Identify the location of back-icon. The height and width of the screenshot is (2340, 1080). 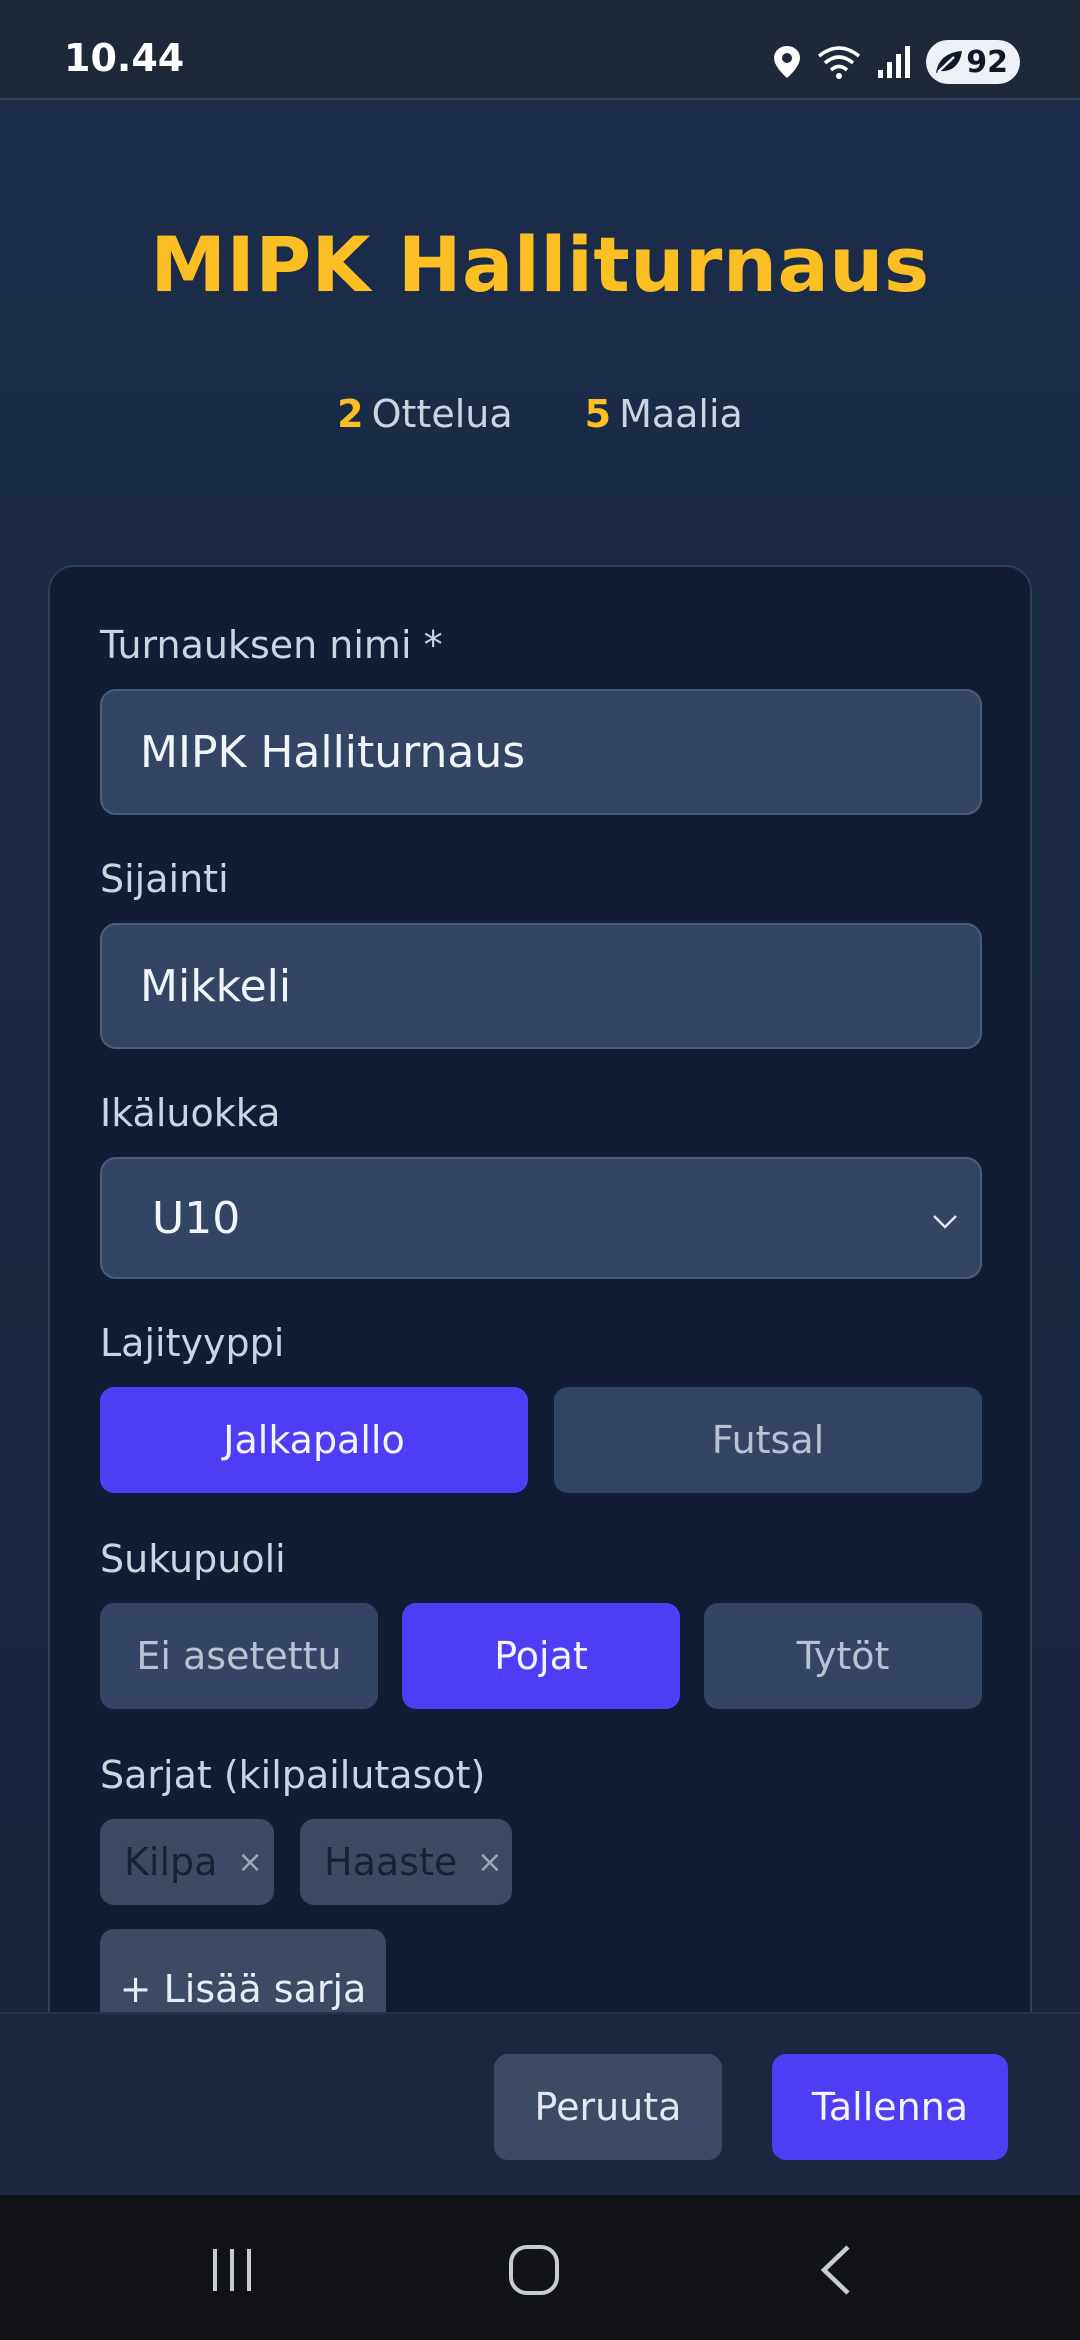
(835, 2270).